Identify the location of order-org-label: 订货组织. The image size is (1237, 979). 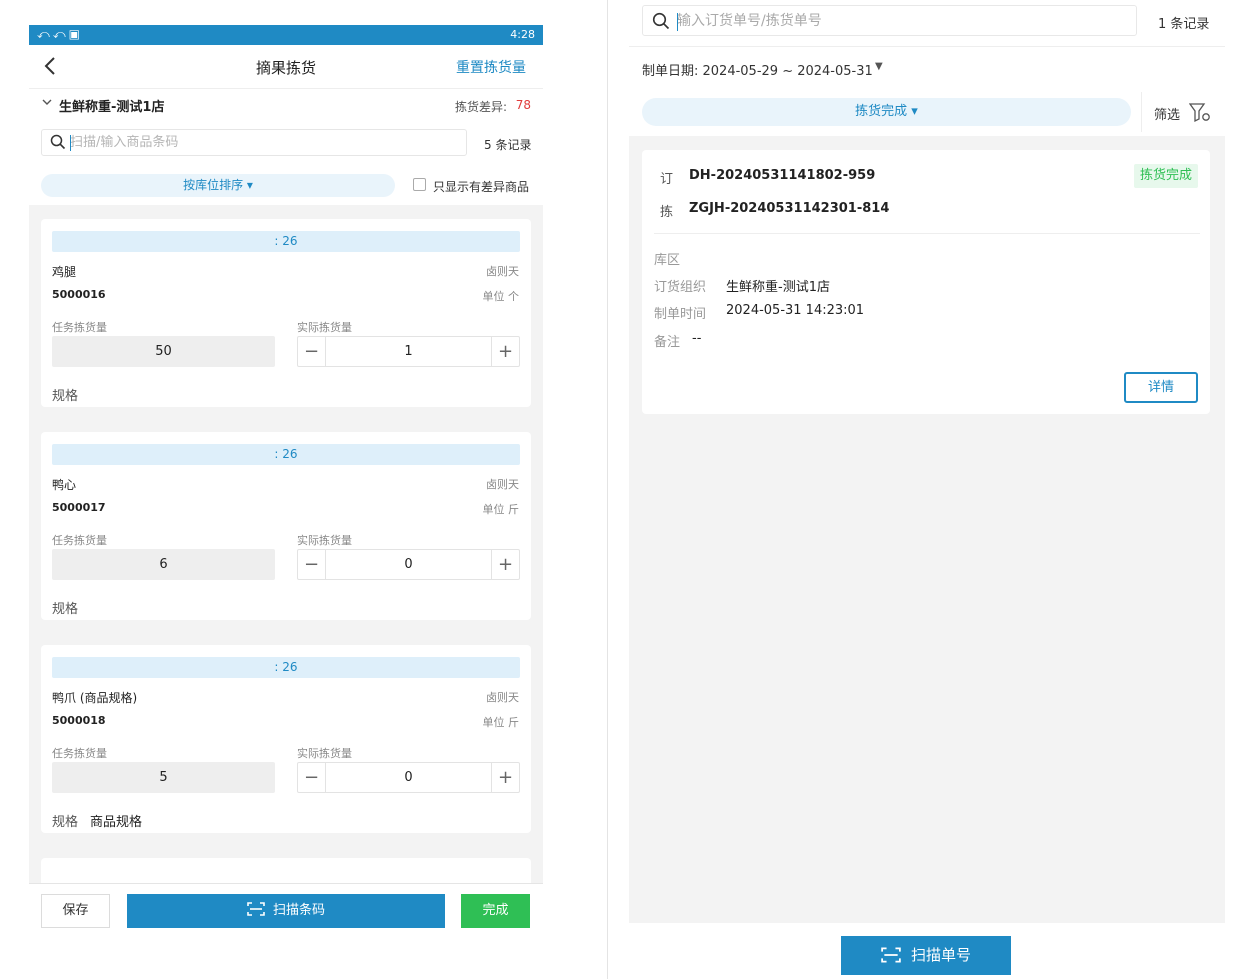
(680, 287).